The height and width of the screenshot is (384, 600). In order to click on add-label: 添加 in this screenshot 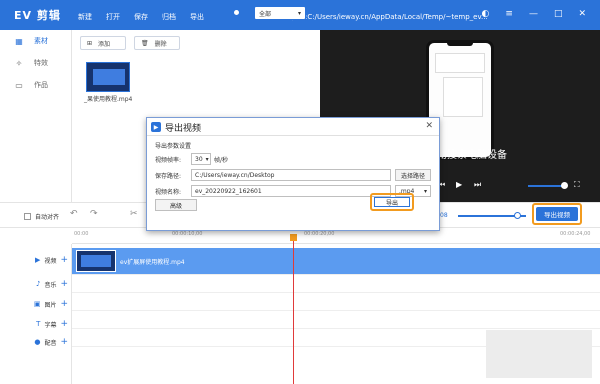, I will do `click(104, 44)`.